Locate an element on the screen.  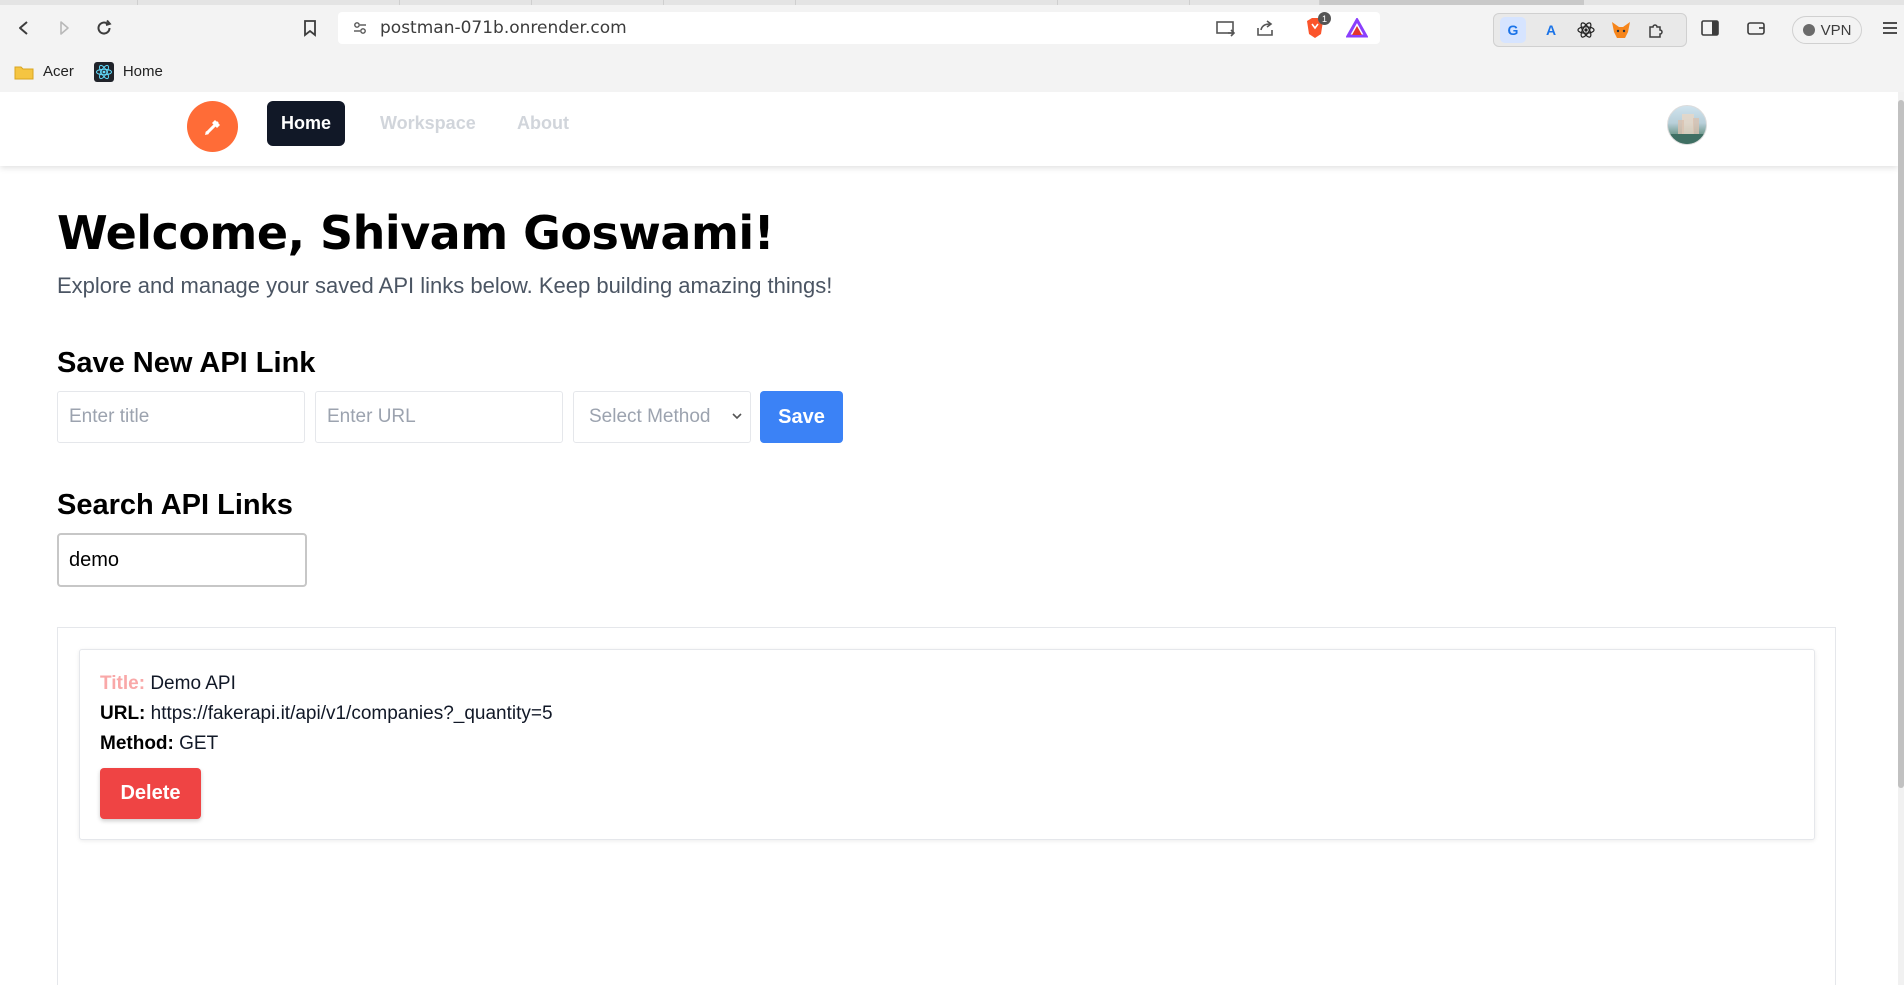
save-section-heading: Save New API Link is located at coordinates (186, 363).